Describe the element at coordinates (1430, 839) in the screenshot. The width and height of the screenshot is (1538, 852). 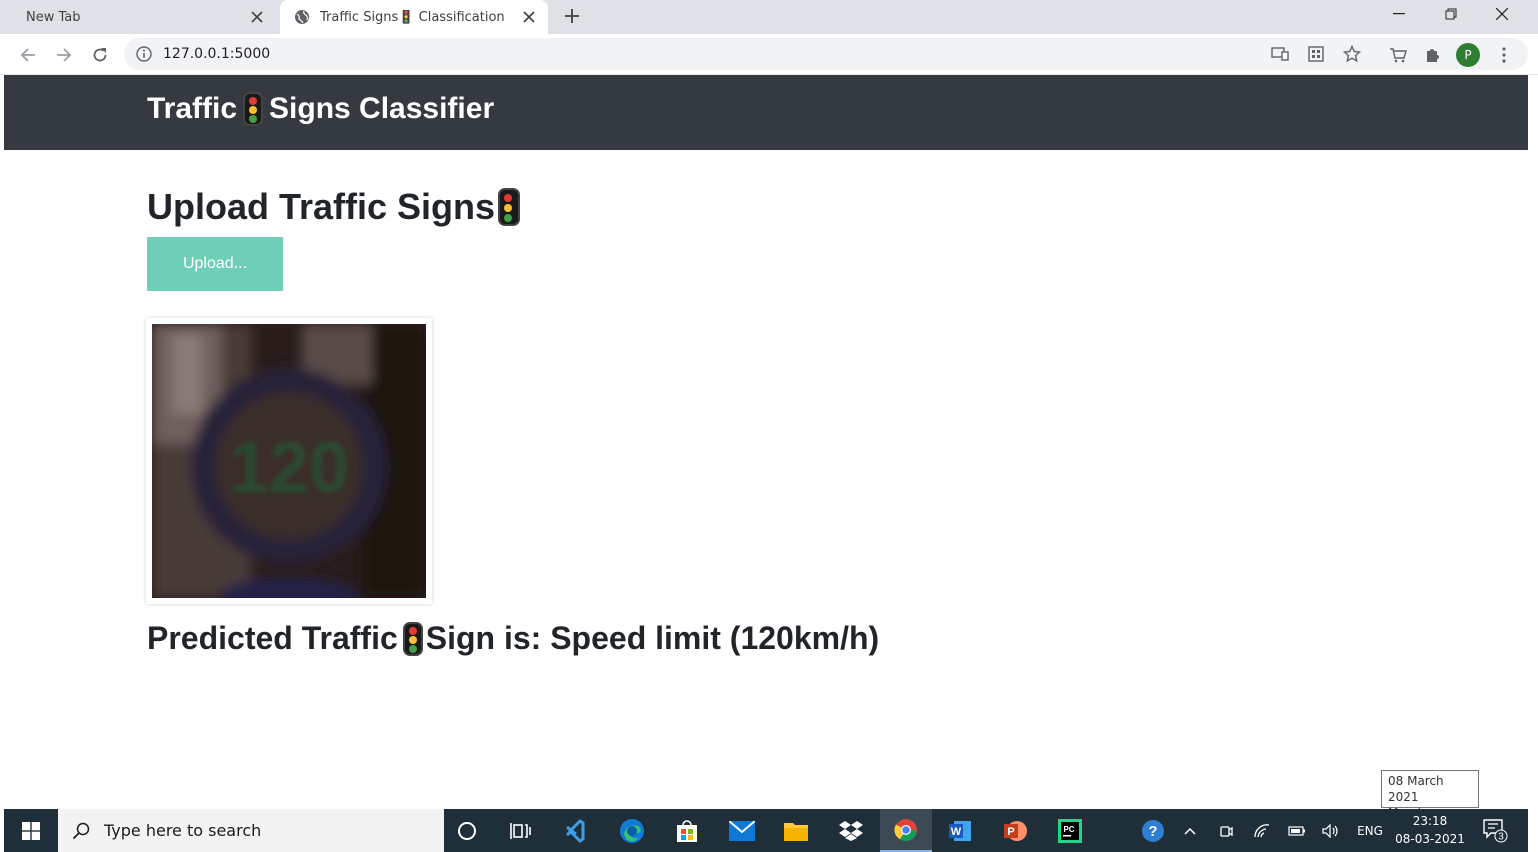
I see `clock-date: 08-03-2021` at that location.